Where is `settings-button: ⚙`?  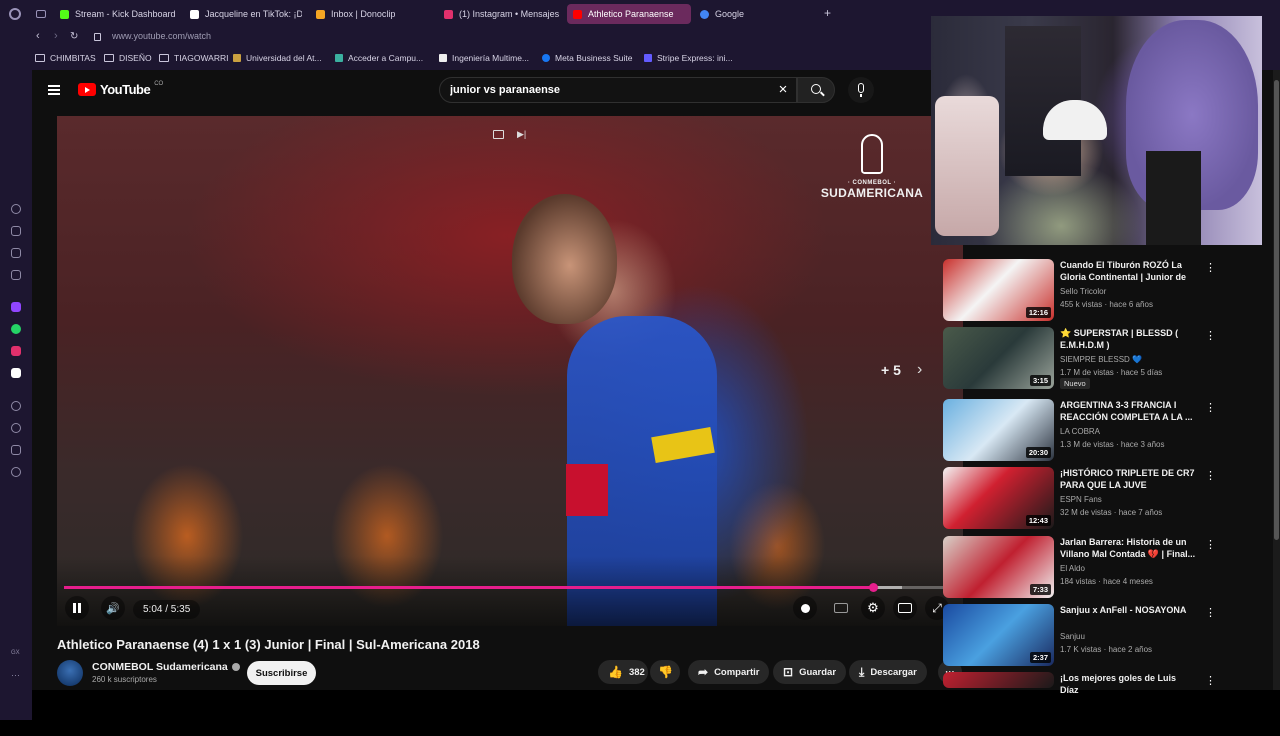 settings-button: ⚙ is located at coordinates (873, 608).